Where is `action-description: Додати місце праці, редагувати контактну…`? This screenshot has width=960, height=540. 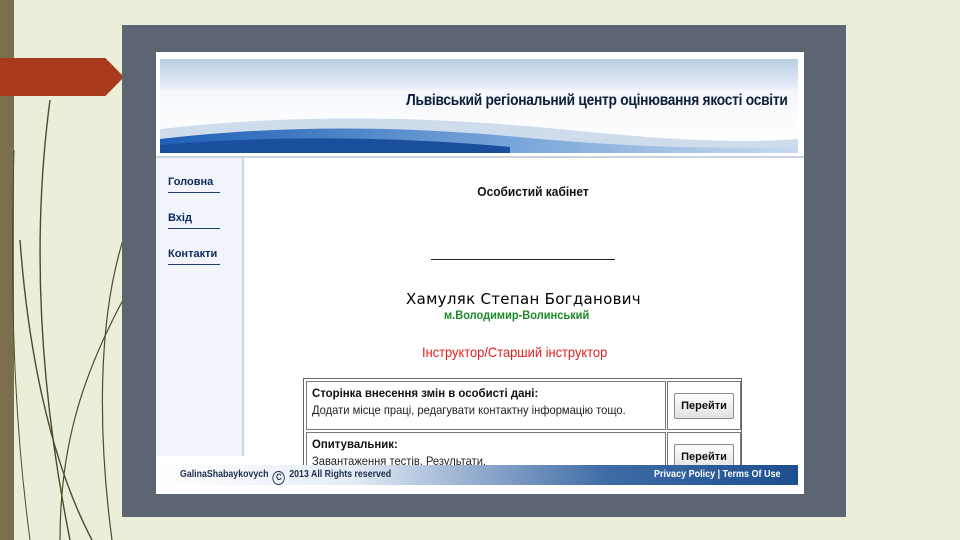 action-description: Додати місце праці, редагувати контактну… is located at coordinates (469, 410).